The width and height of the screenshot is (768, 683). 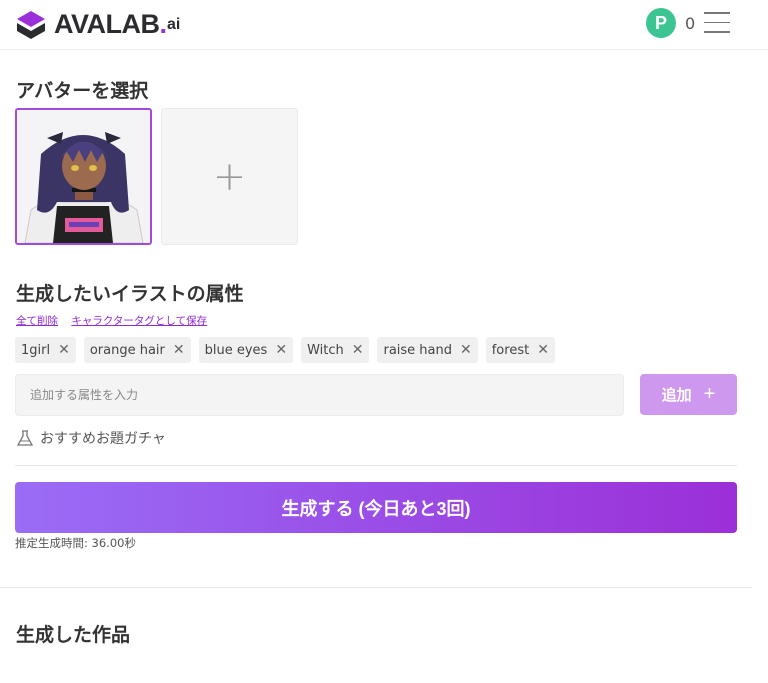 What do you see at coordinates (130, 294) in the screenshot?
I see `attributes-section-title: 生成したいイラストの属性` at bounding box center [130, 294].